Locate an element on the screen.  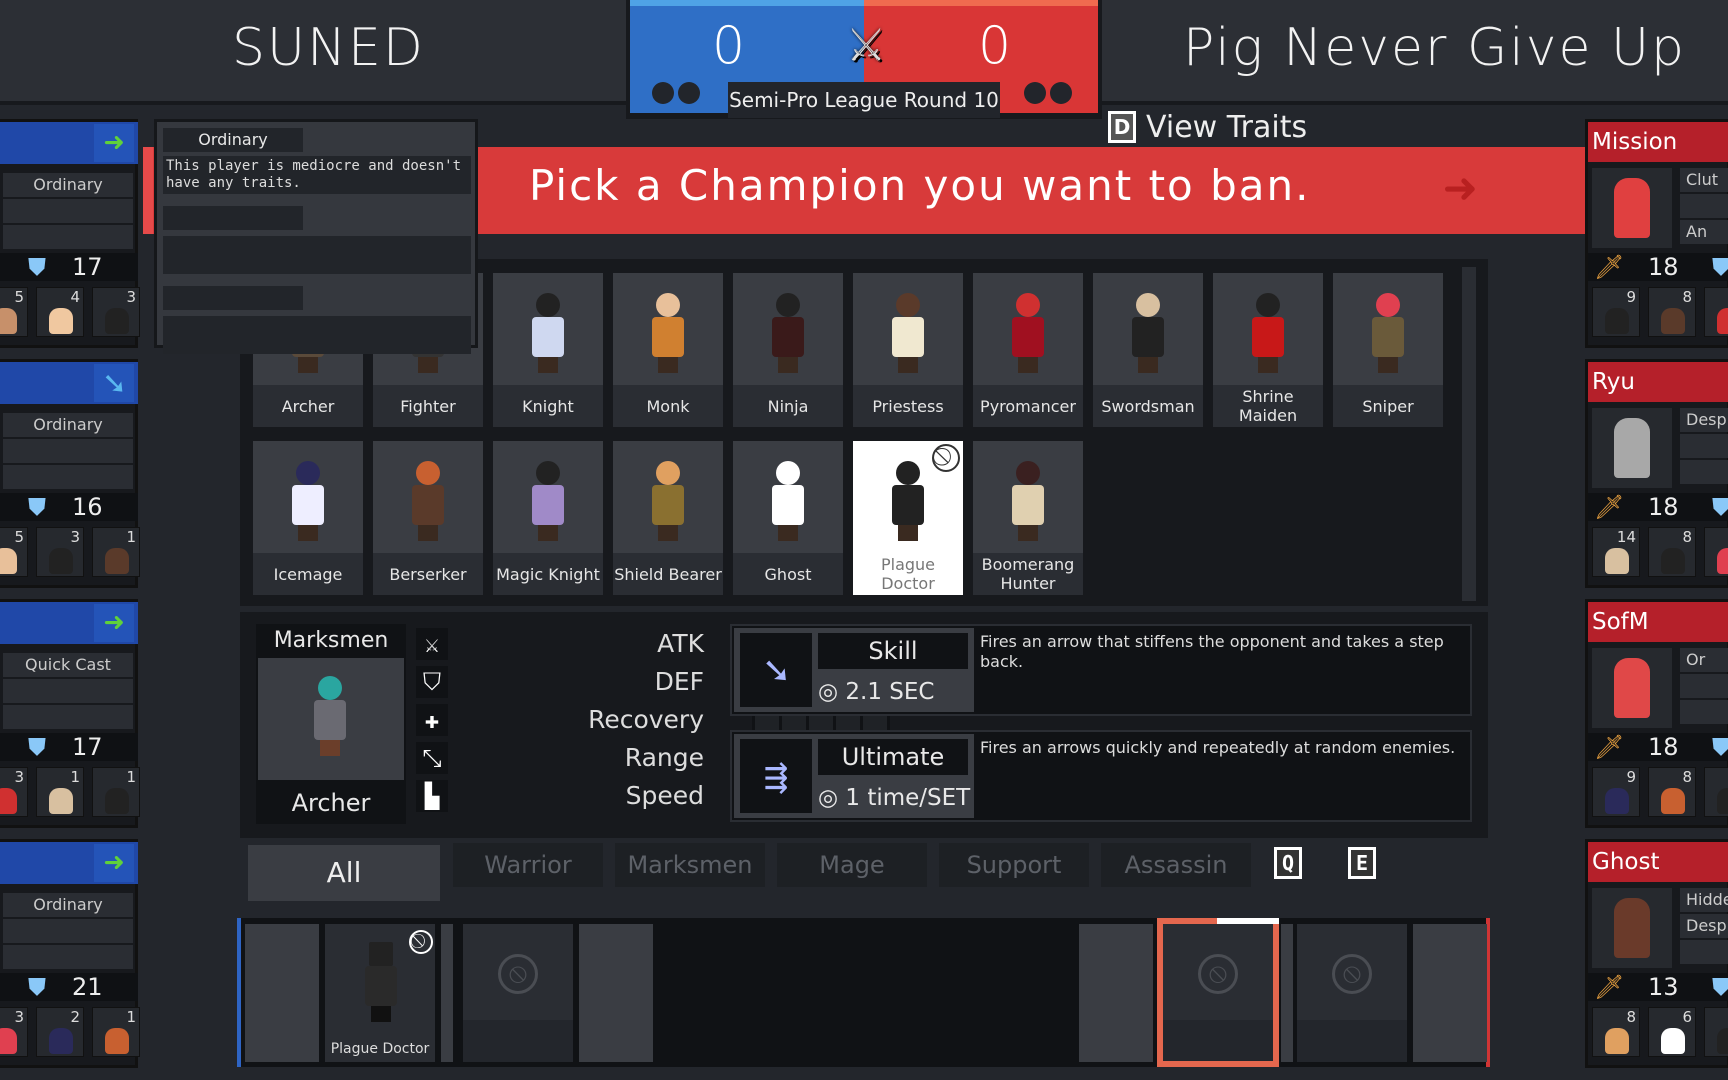
player-rating: ⛊ 16 is located at coordinates (69, 507).